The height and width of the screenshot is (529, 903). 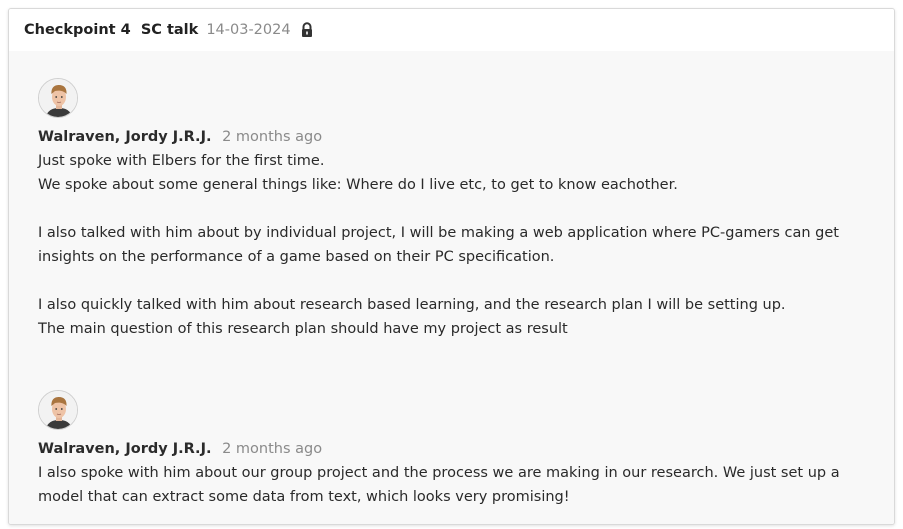 What do you see at coordinates (111, 30) in the screenshot?
I see `checkpoint-title: Checkpoint 4 SC talk` at bounding box center [111, 30].